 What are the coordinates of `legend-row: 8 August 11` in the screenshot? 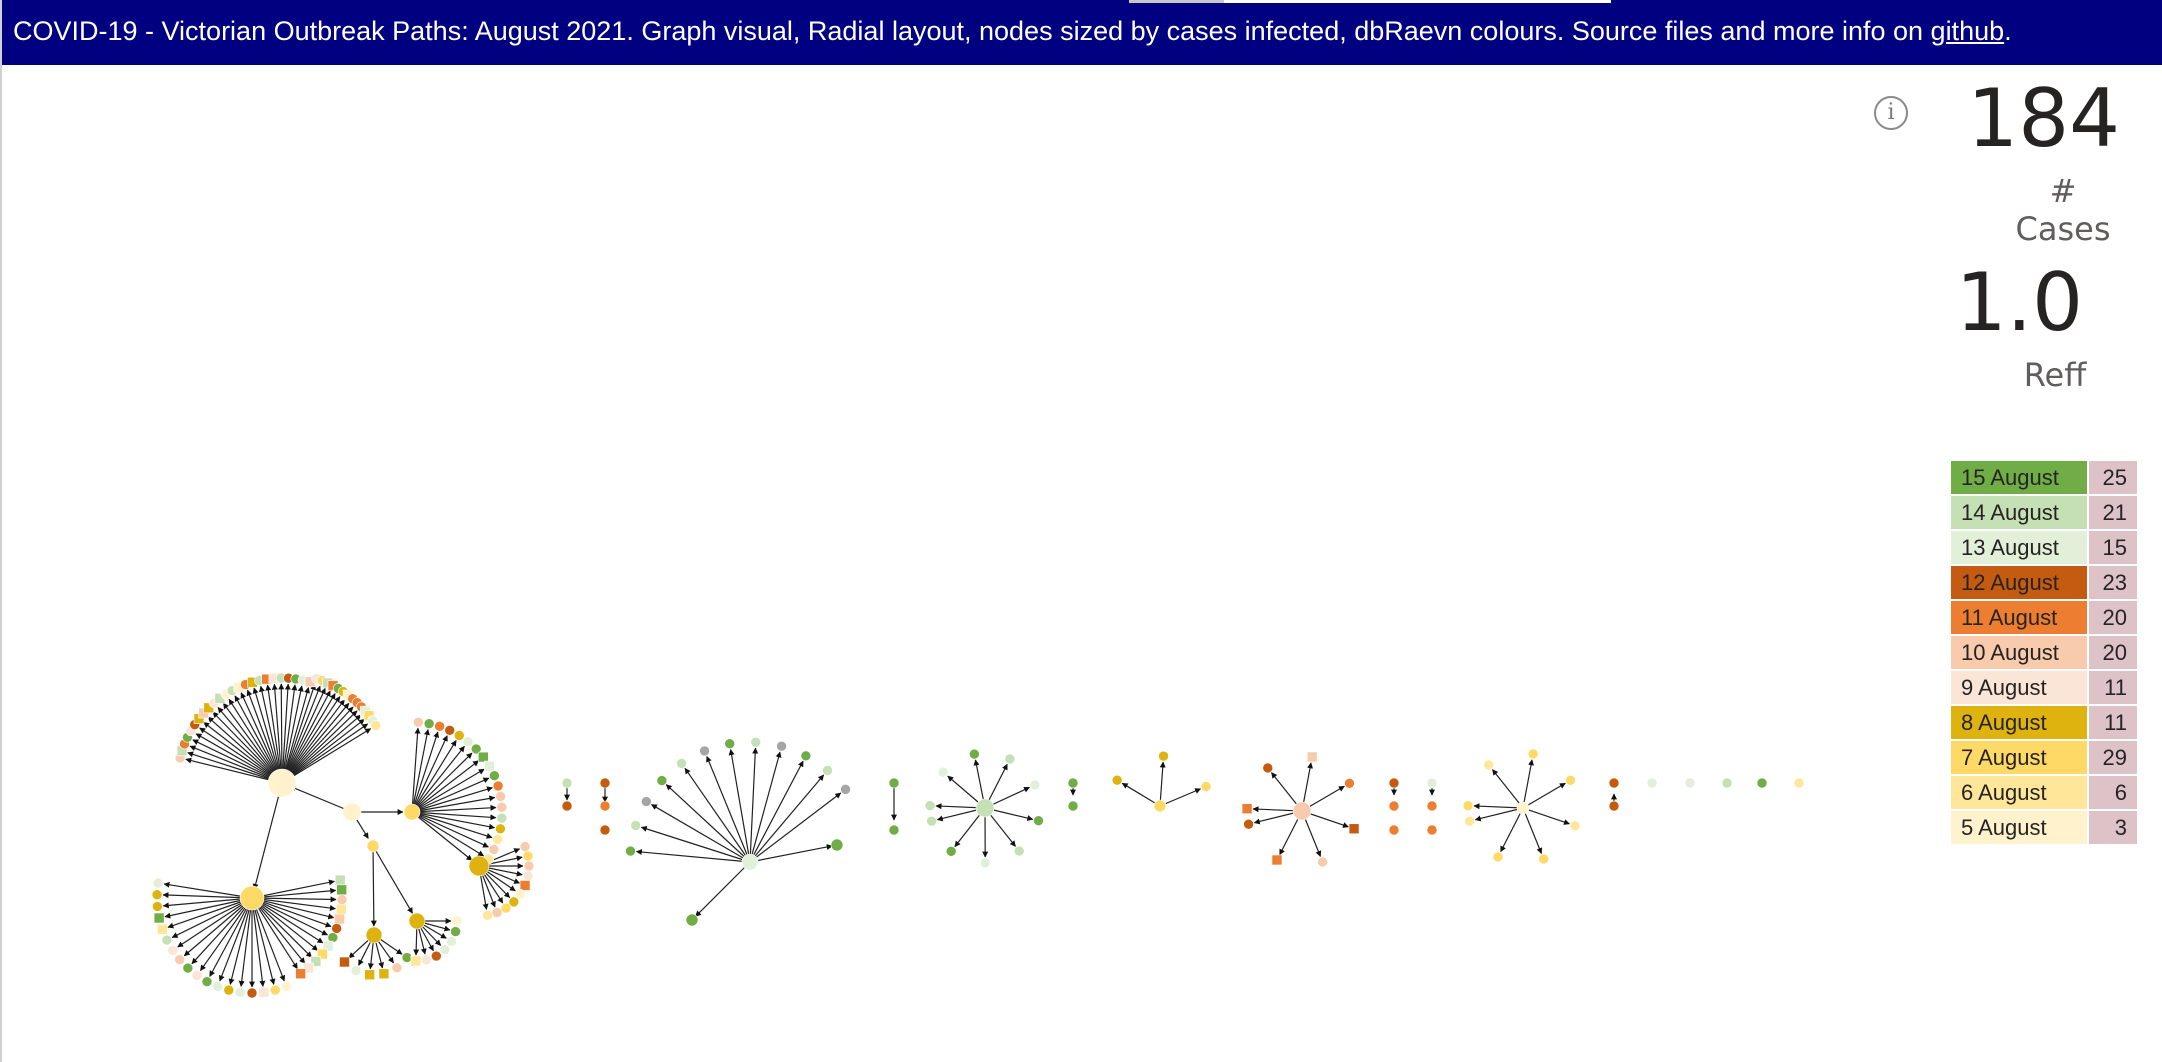 It's located at (2044, 723).